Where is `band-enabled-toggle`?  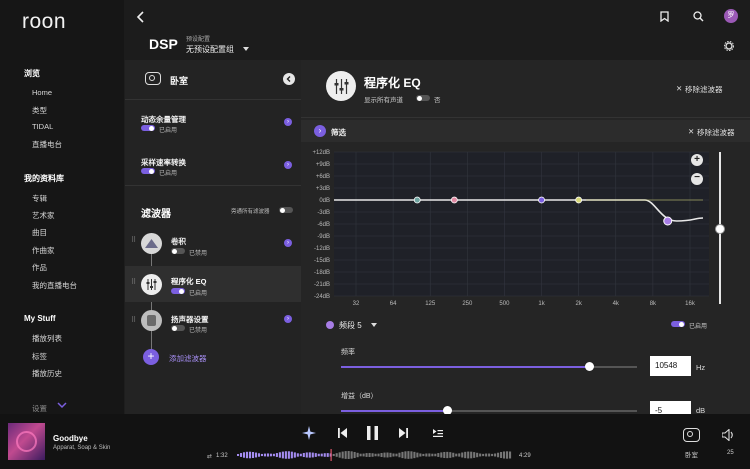 band-enabled-toggle is located at coordinates (678, 324).